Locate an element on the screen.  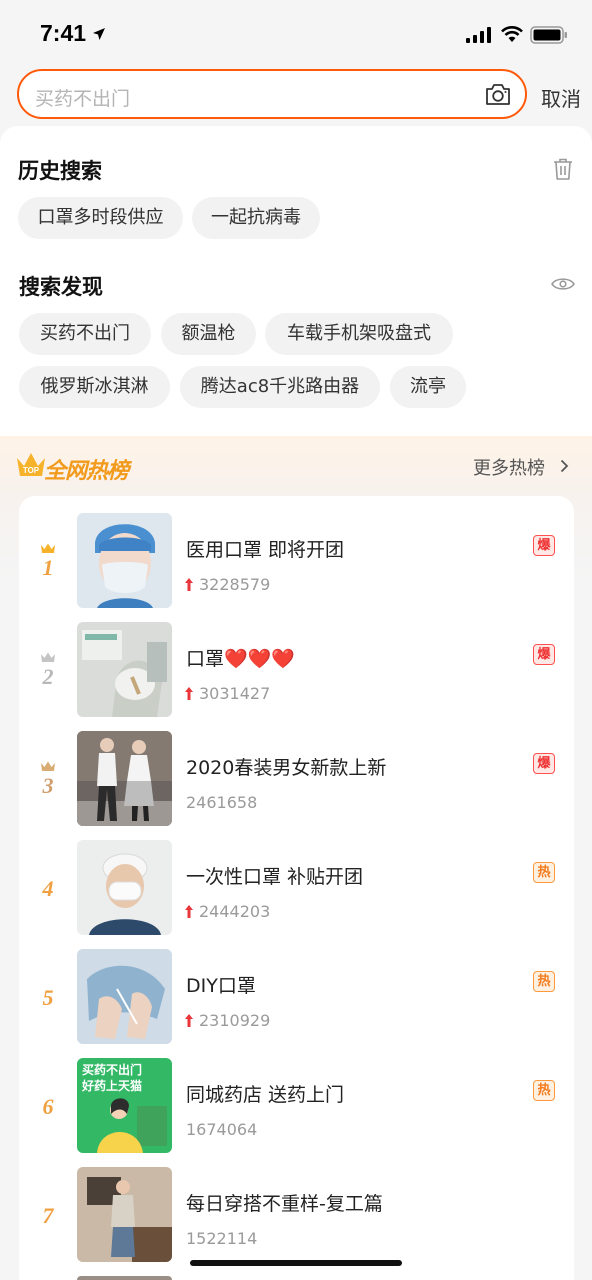
heat-count: 2444203 is located at coordinates (235, 911).